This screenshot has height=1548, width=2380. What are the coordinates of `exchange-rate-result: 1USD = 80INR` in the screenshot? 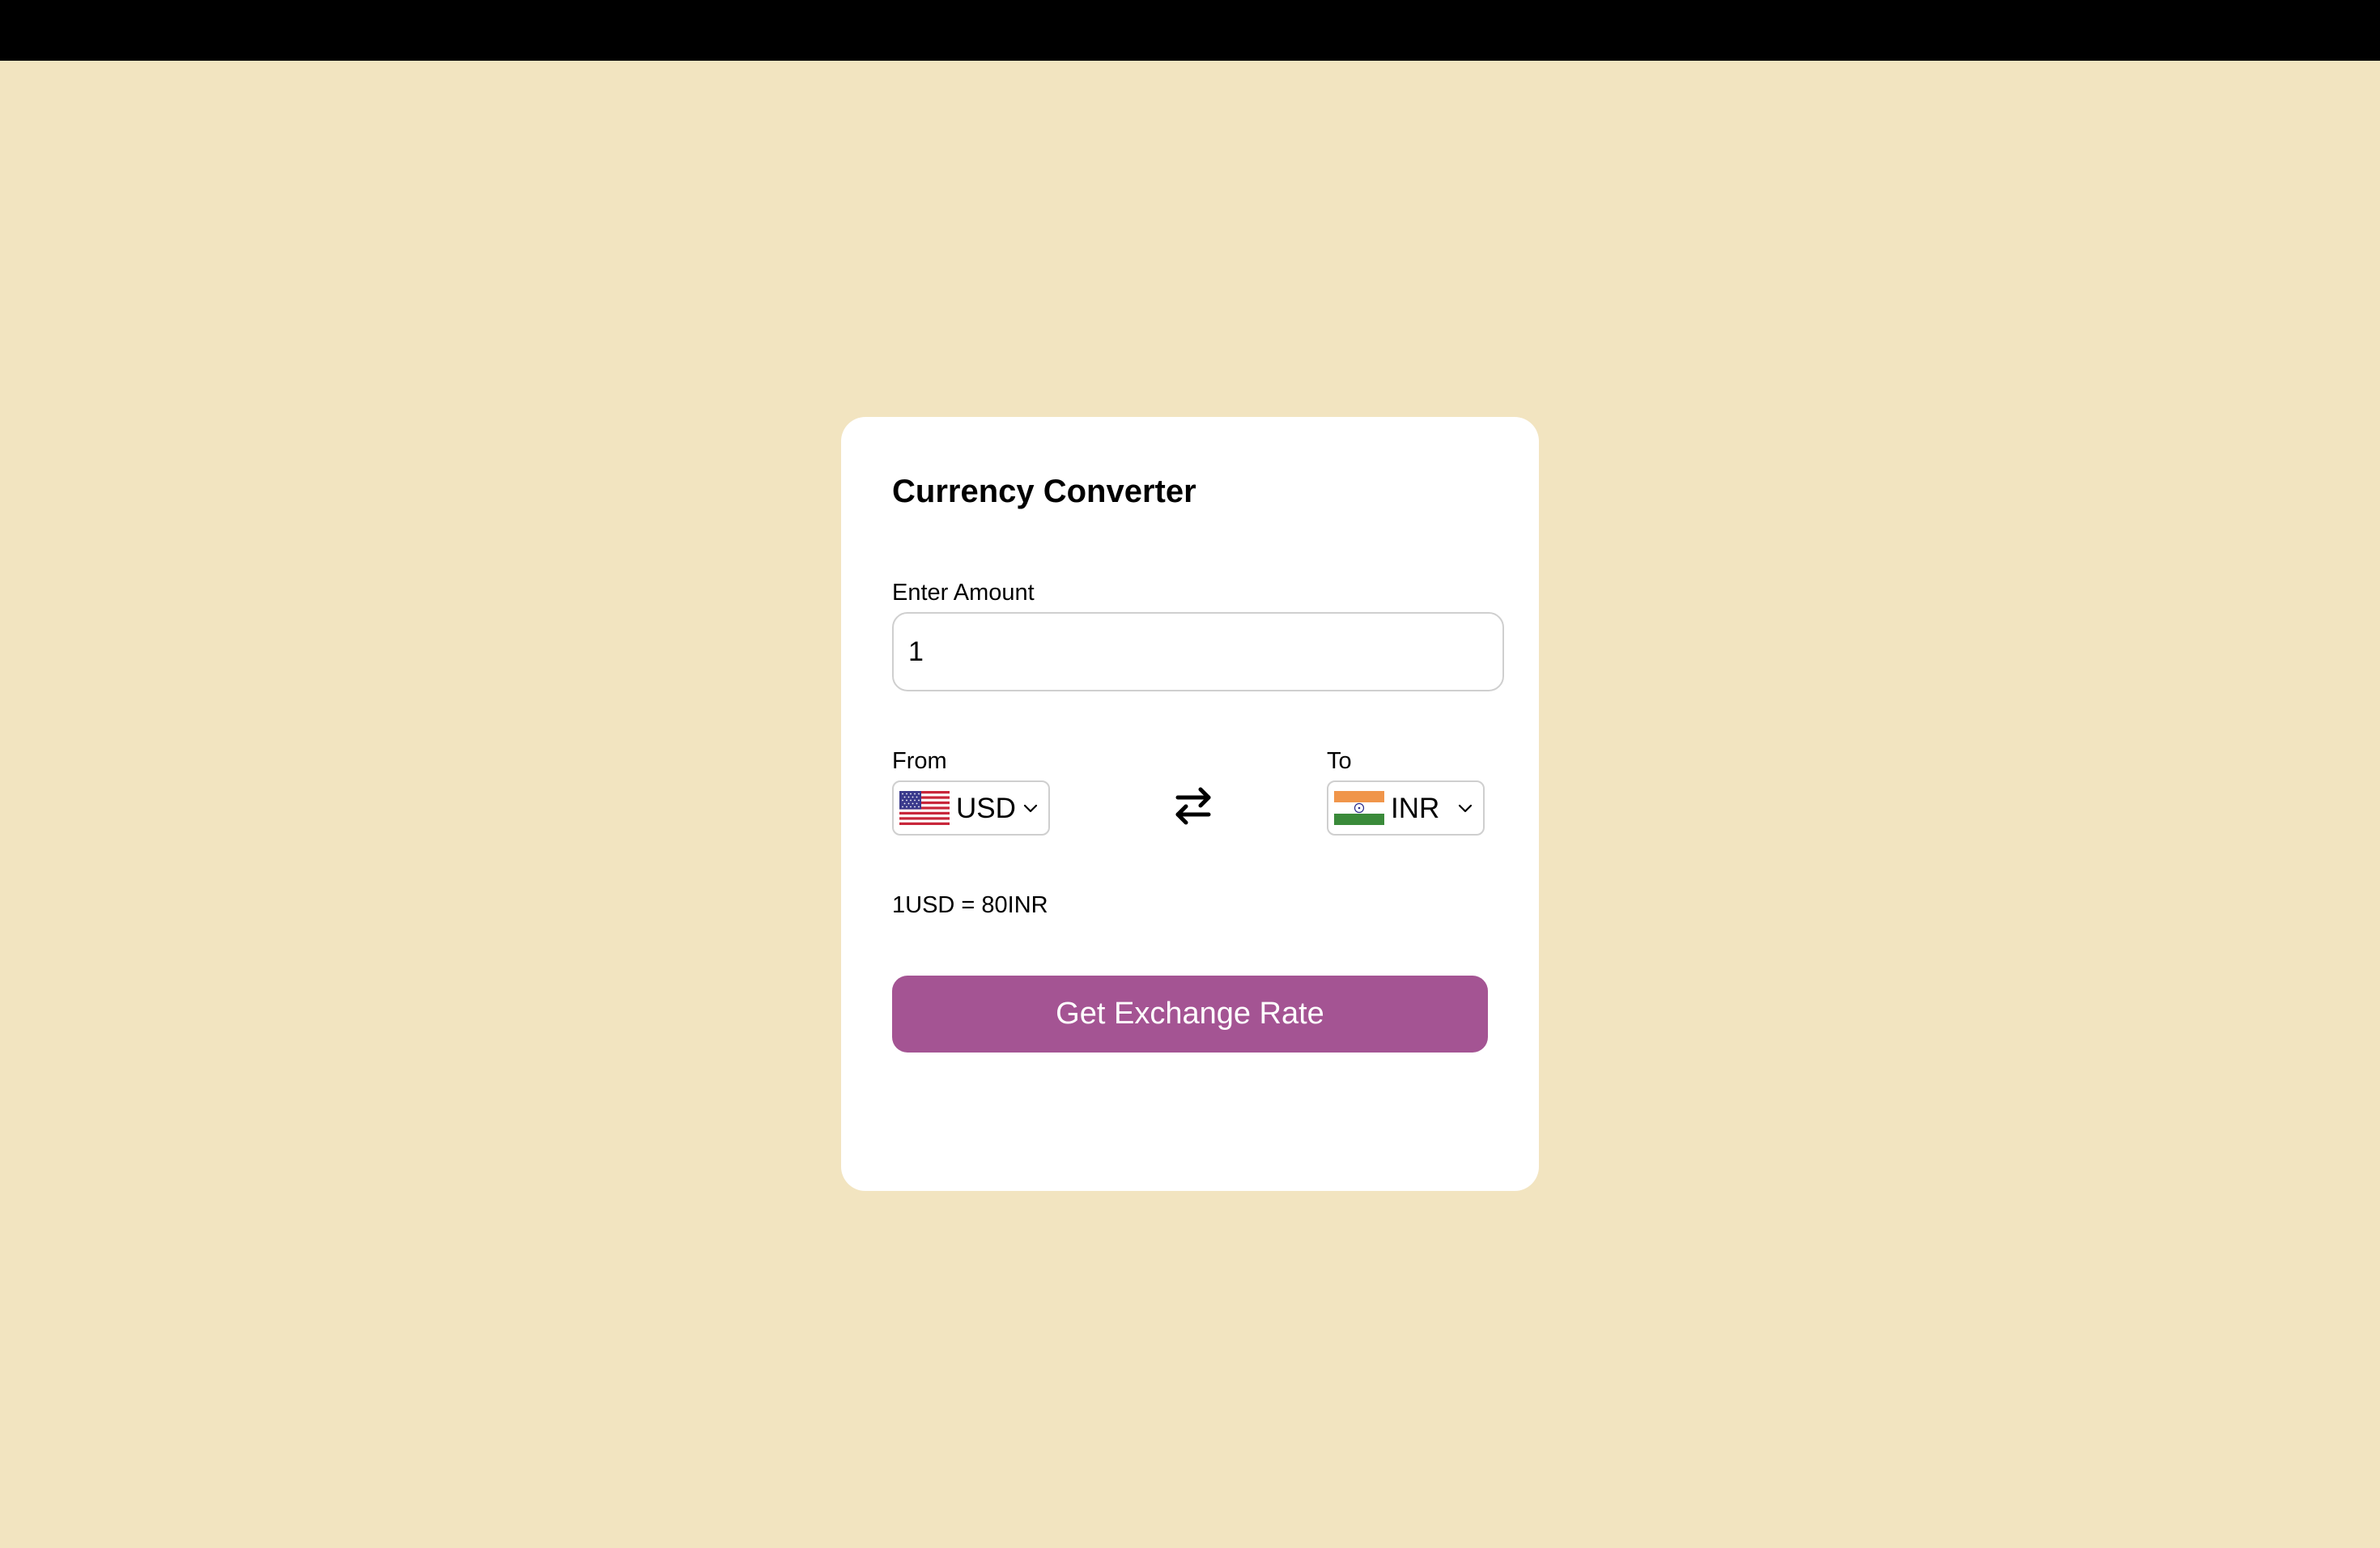 It's located at (970, 905).